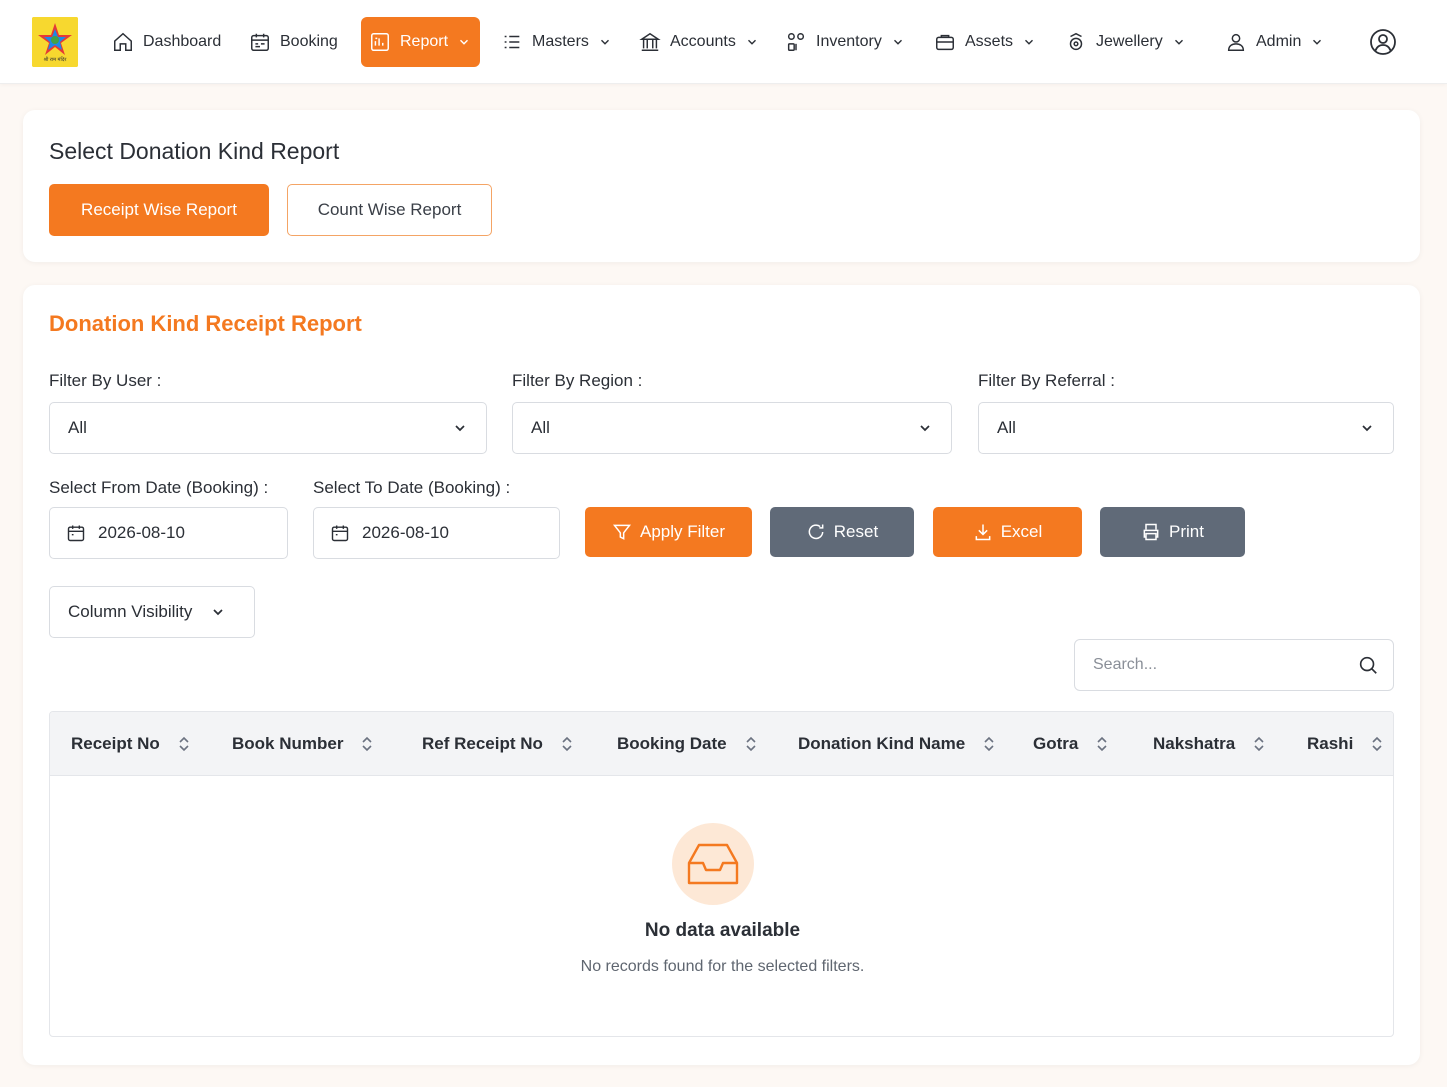 Image resolution: width=1447 pixels, height=1087 pixels. What do you see at coordinates (105, 380) in the screenshot?
I see `filter-user-label: Filter By User :` at bounding box center [105, 380].